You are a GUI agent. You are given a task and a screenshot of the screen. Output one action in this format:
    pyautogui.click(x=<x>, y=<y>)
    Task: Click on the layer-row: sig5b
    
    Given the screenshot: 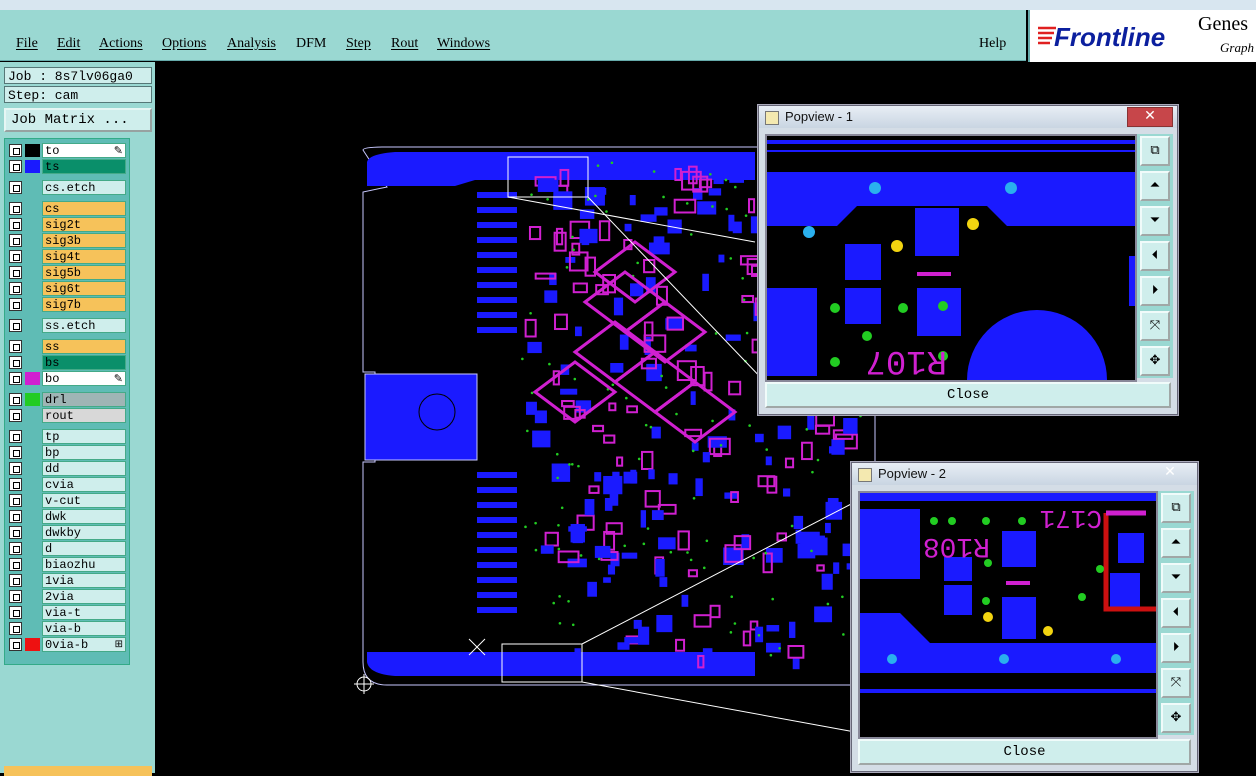 What is the action you would take?
    pyautogui.click(x=67, y=272)
    